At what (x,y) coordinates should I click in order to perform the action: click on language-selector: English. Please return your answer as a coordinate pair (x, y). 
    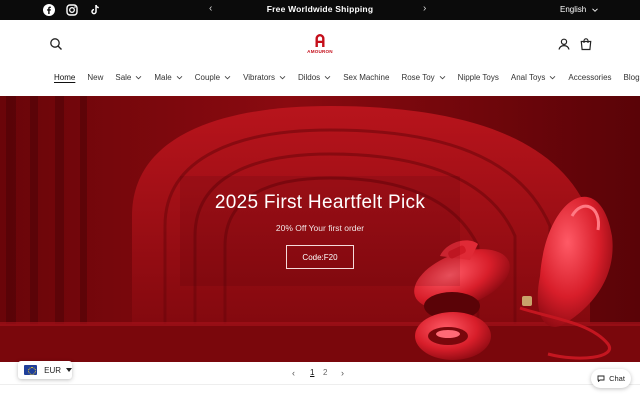
    Looking at the image, I should click on (579, 9).